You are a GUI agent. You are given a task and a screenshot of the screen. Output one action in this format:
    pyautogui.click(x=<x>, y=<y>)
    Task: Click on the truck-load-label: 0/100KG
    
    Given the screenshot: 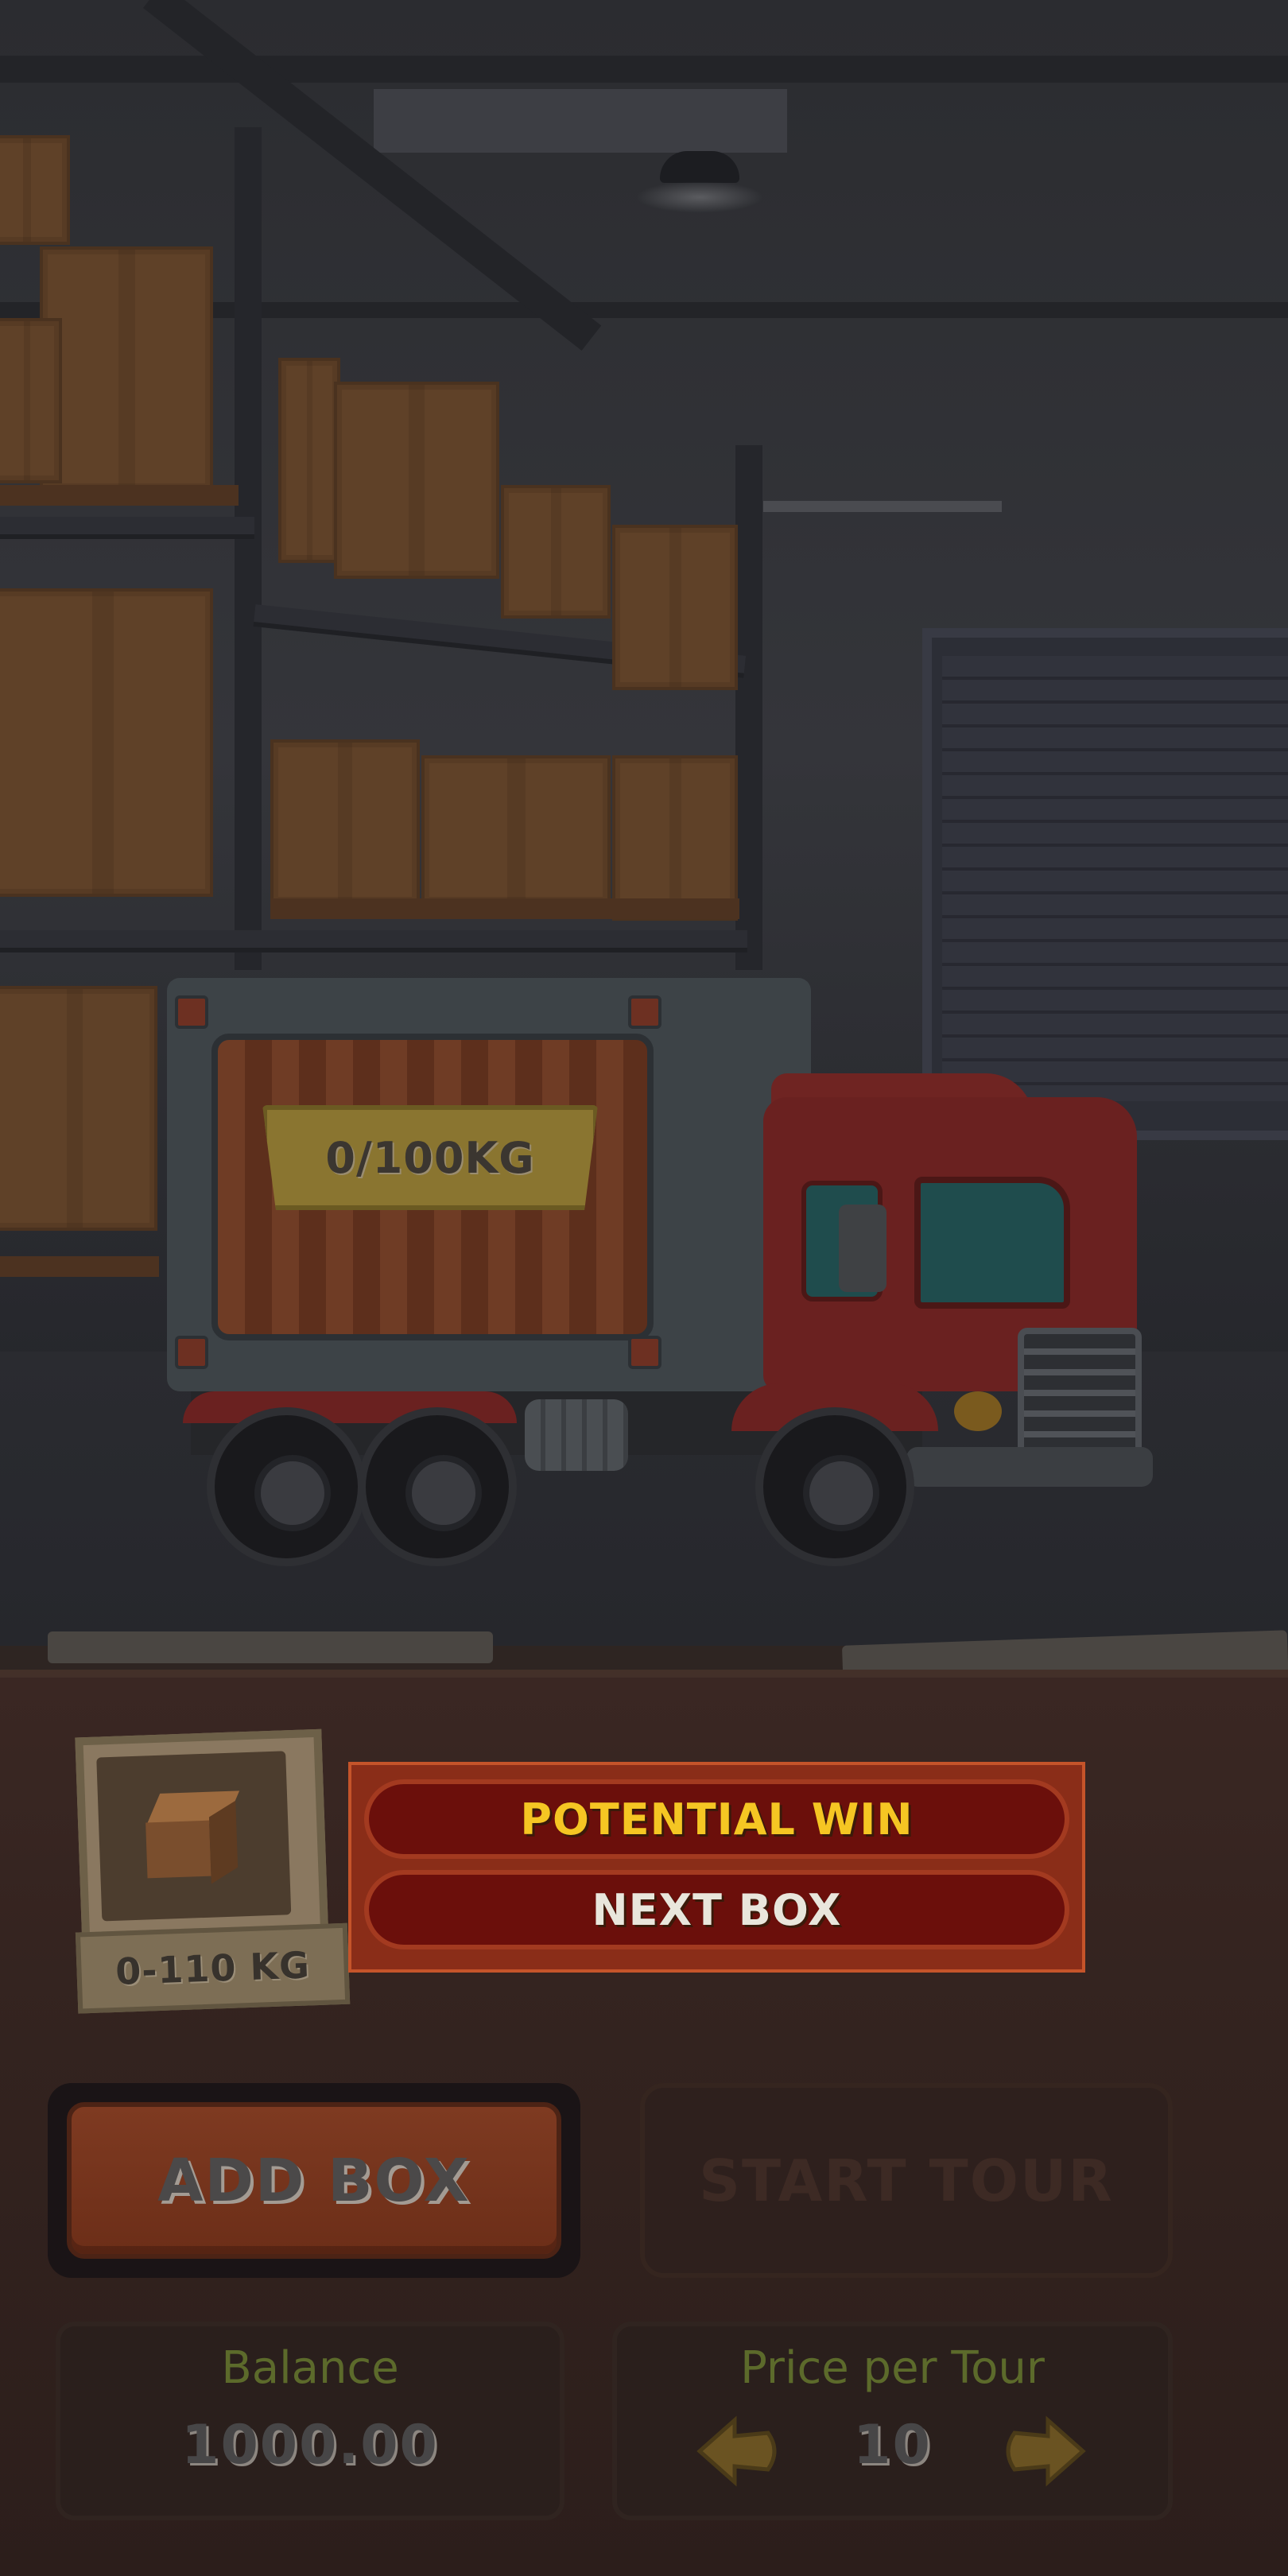 What is the action you would take?
    pyautogui.click(x=430, y=1158)
    